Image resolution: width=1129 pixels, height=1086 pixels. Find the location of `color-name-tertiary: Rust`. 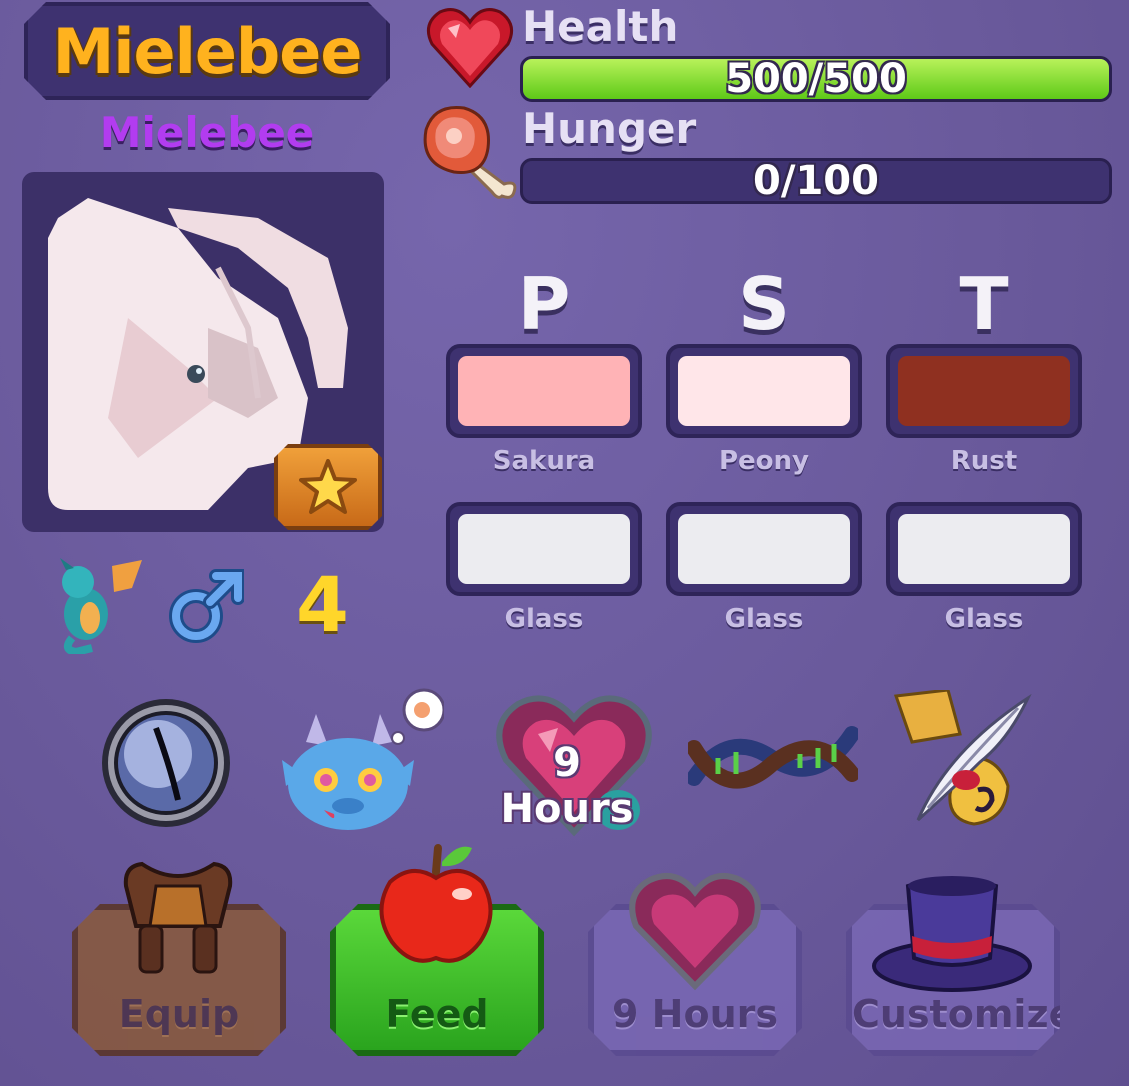

color-name-tertiary: Rust is located at coordinates (984, 461).